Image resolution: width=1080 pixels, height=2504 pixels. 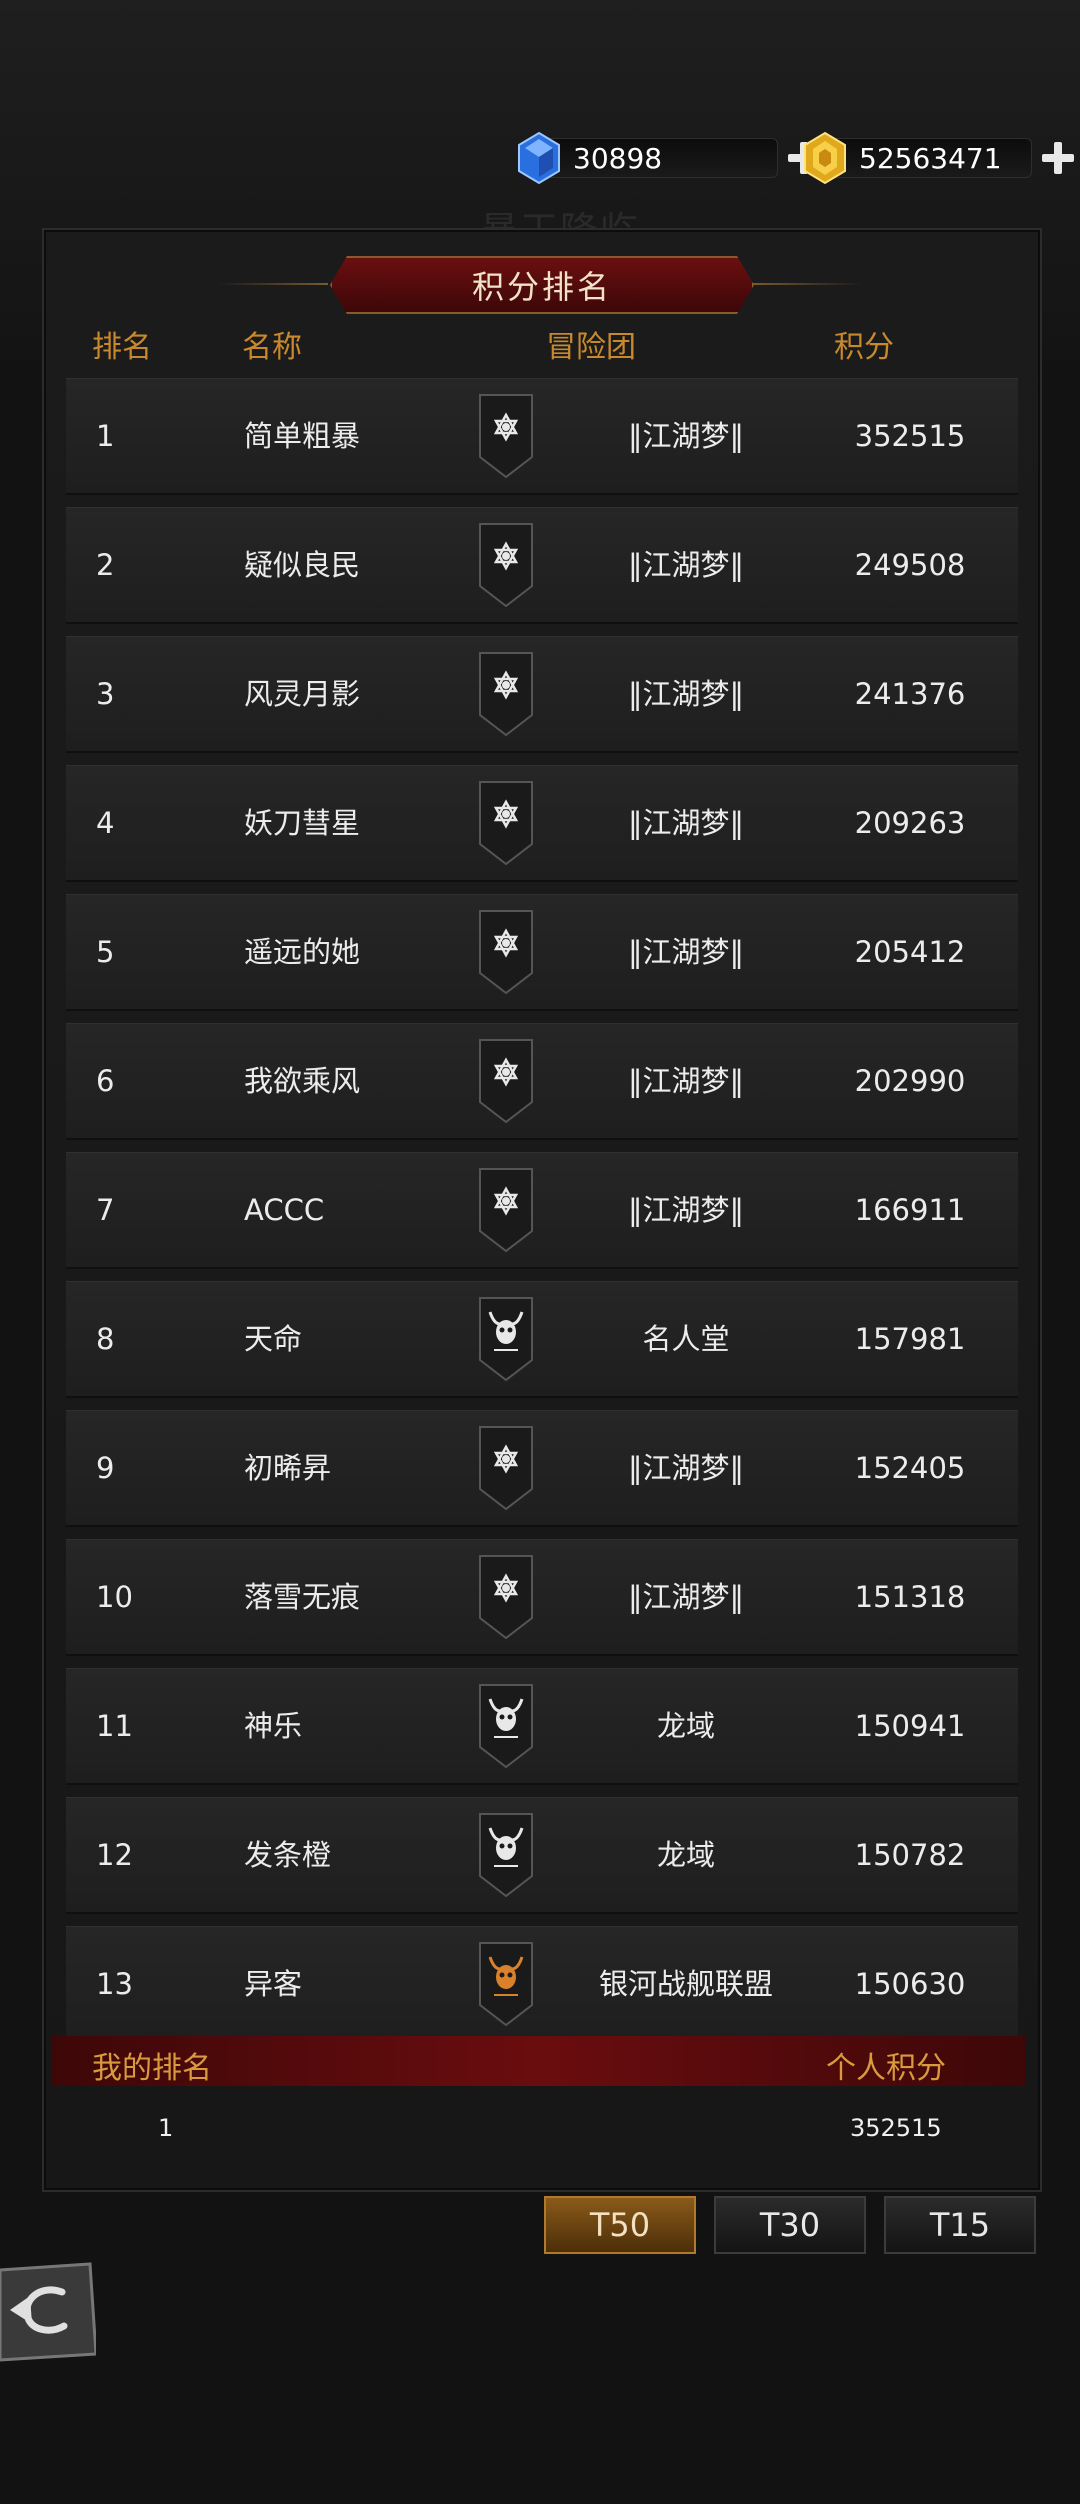 I want to click on player-score: 150630, so click(x=910, y=1984).